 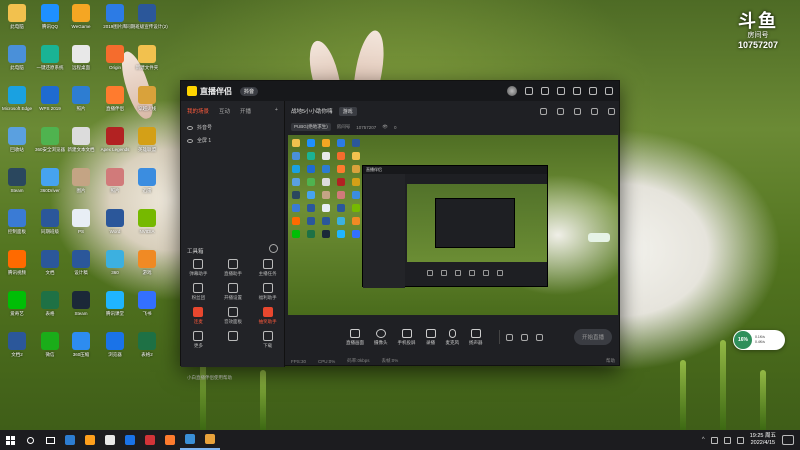 I want to click on desktop-icon: 游戏, so click(x=147, y=262).